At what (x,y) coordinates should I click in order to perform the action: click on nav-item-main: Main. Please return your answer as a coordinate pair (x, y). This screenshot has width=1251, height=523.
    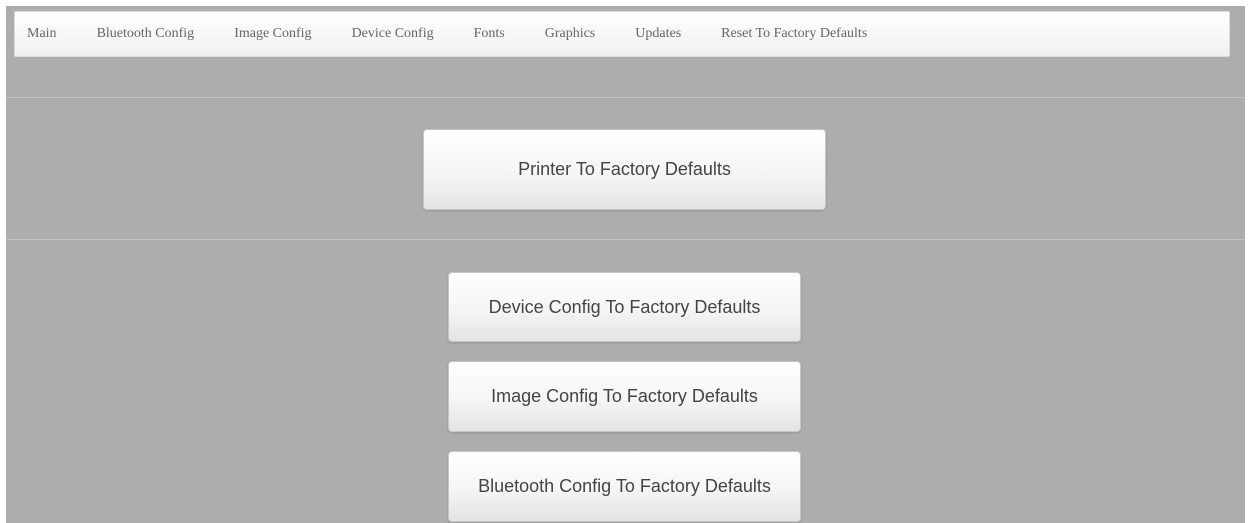
    Looking at the image, I should click on (42, 34).